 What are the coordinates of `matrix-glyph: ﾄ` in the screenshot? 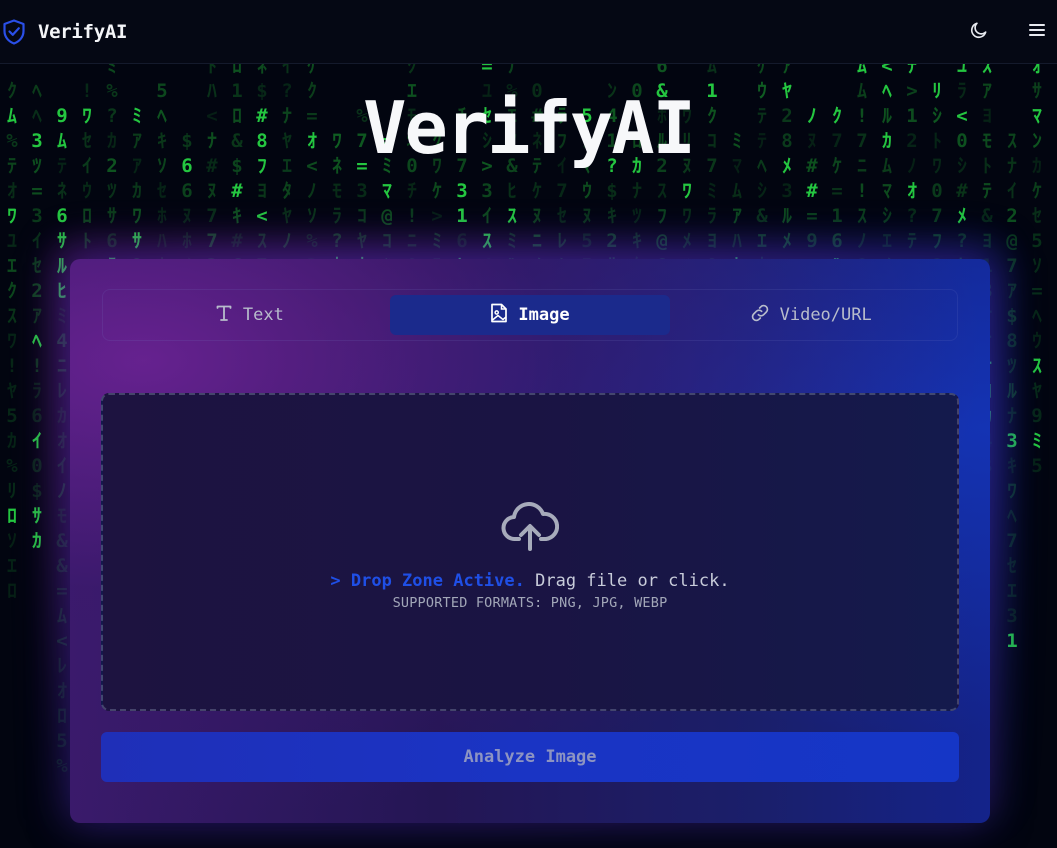 It's located at (212, 70).